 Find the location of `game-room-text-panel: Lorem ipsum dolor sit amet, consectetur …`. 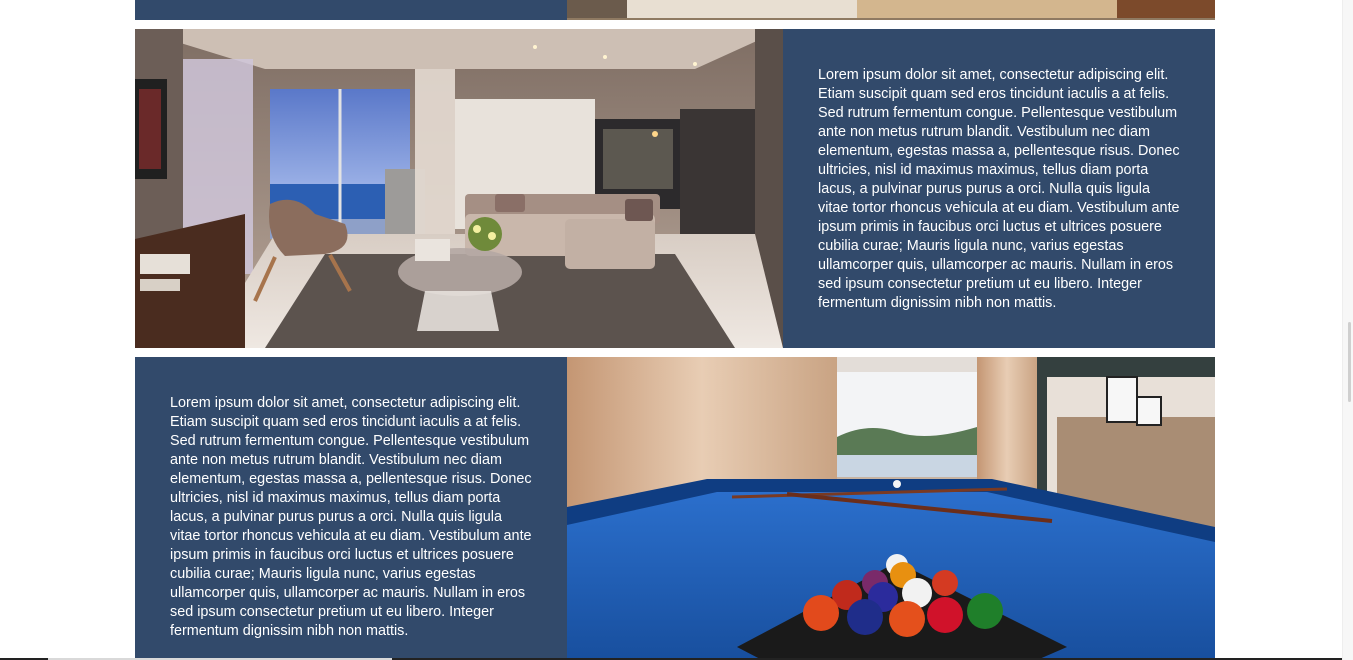

game-room-text-panel: Lorem ipsum dolor sit amet, consectetur … is located at coordinates (351, 508).